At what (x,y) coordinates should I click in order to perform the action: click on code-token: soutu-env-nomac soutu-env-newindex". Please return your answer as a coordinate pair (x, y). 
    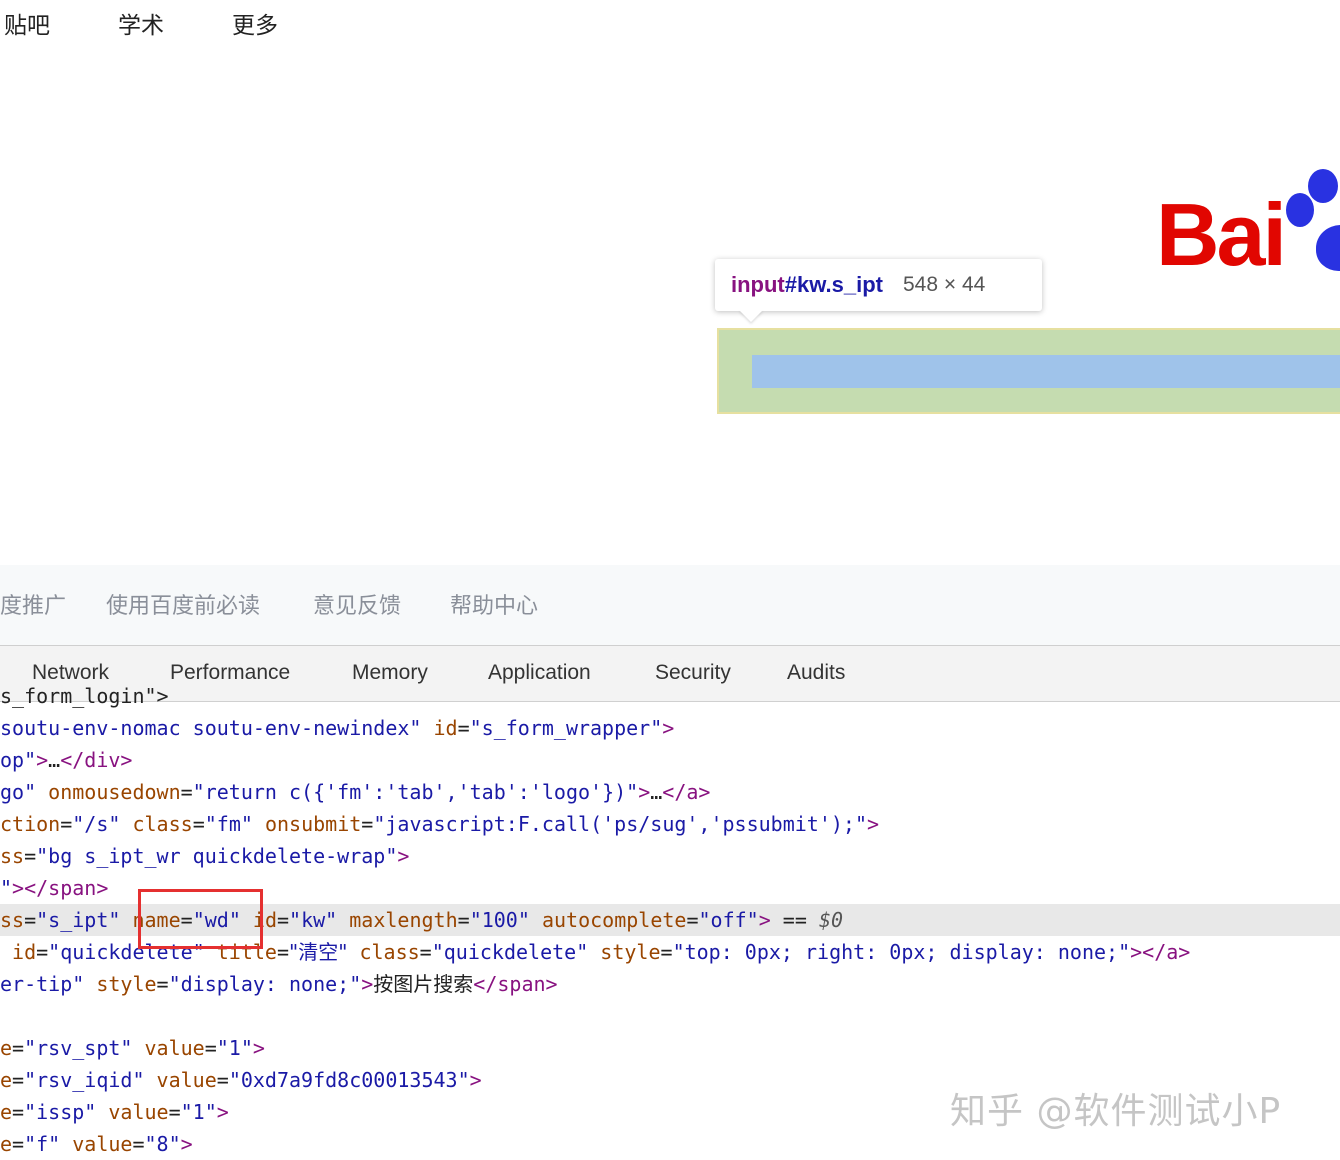
    Looking at the image, I should click on (211, 728).